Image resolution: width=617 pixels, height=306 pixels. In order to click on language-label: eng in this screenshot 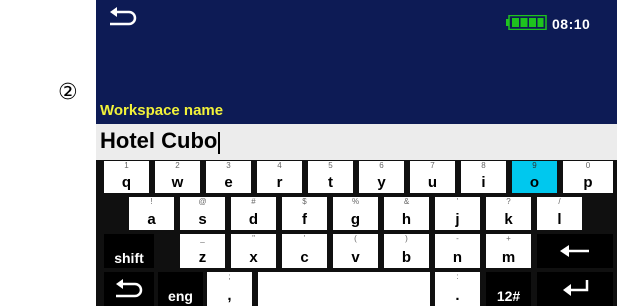, I will do `click(180, 296)`.